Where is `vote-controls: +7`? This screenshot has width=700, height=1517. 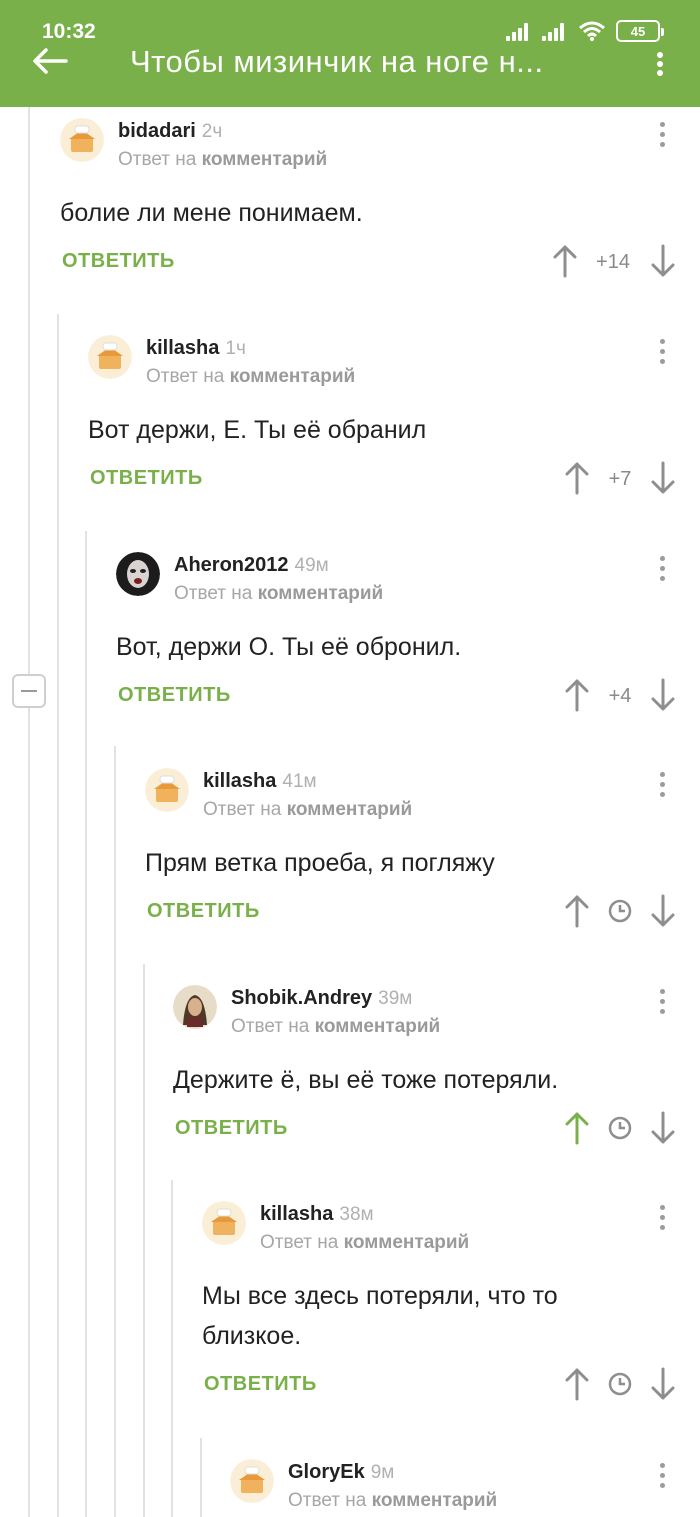
vote-controls: +7 is located at coordinates (622, 478).